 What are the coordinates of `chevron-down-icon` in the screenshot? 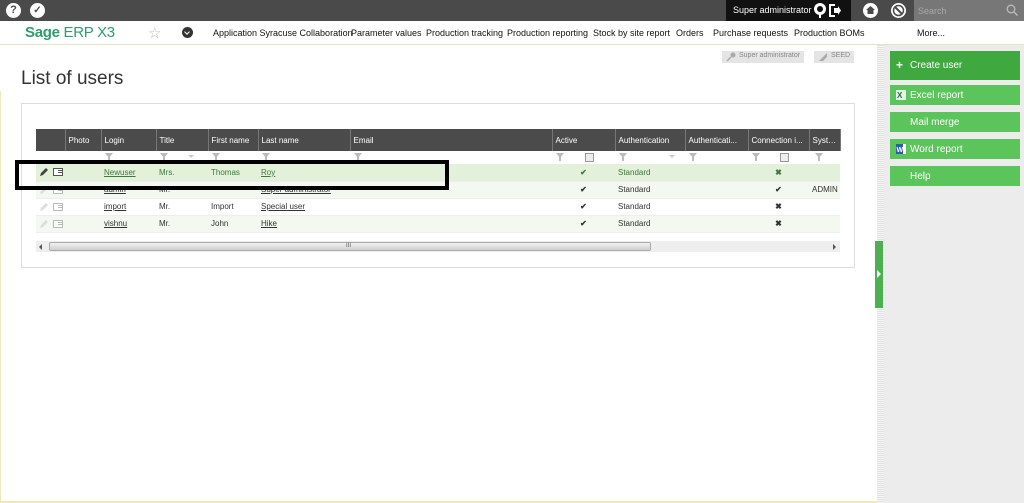 It's located at (187, 32).